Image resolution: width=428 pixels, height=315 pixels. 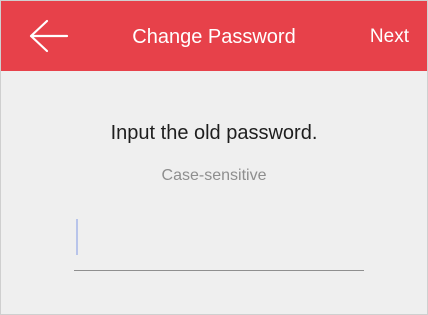 I want to click on arrow-left-icon, so click(x=49, y=36).